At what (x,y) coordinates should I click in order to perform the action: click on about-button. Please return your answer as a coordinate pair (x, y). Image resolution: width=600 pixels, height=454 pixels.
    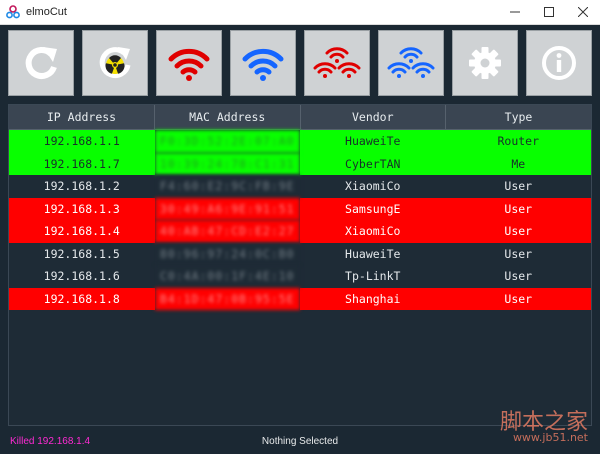
    Looking at the image, I should click on (559, 63).